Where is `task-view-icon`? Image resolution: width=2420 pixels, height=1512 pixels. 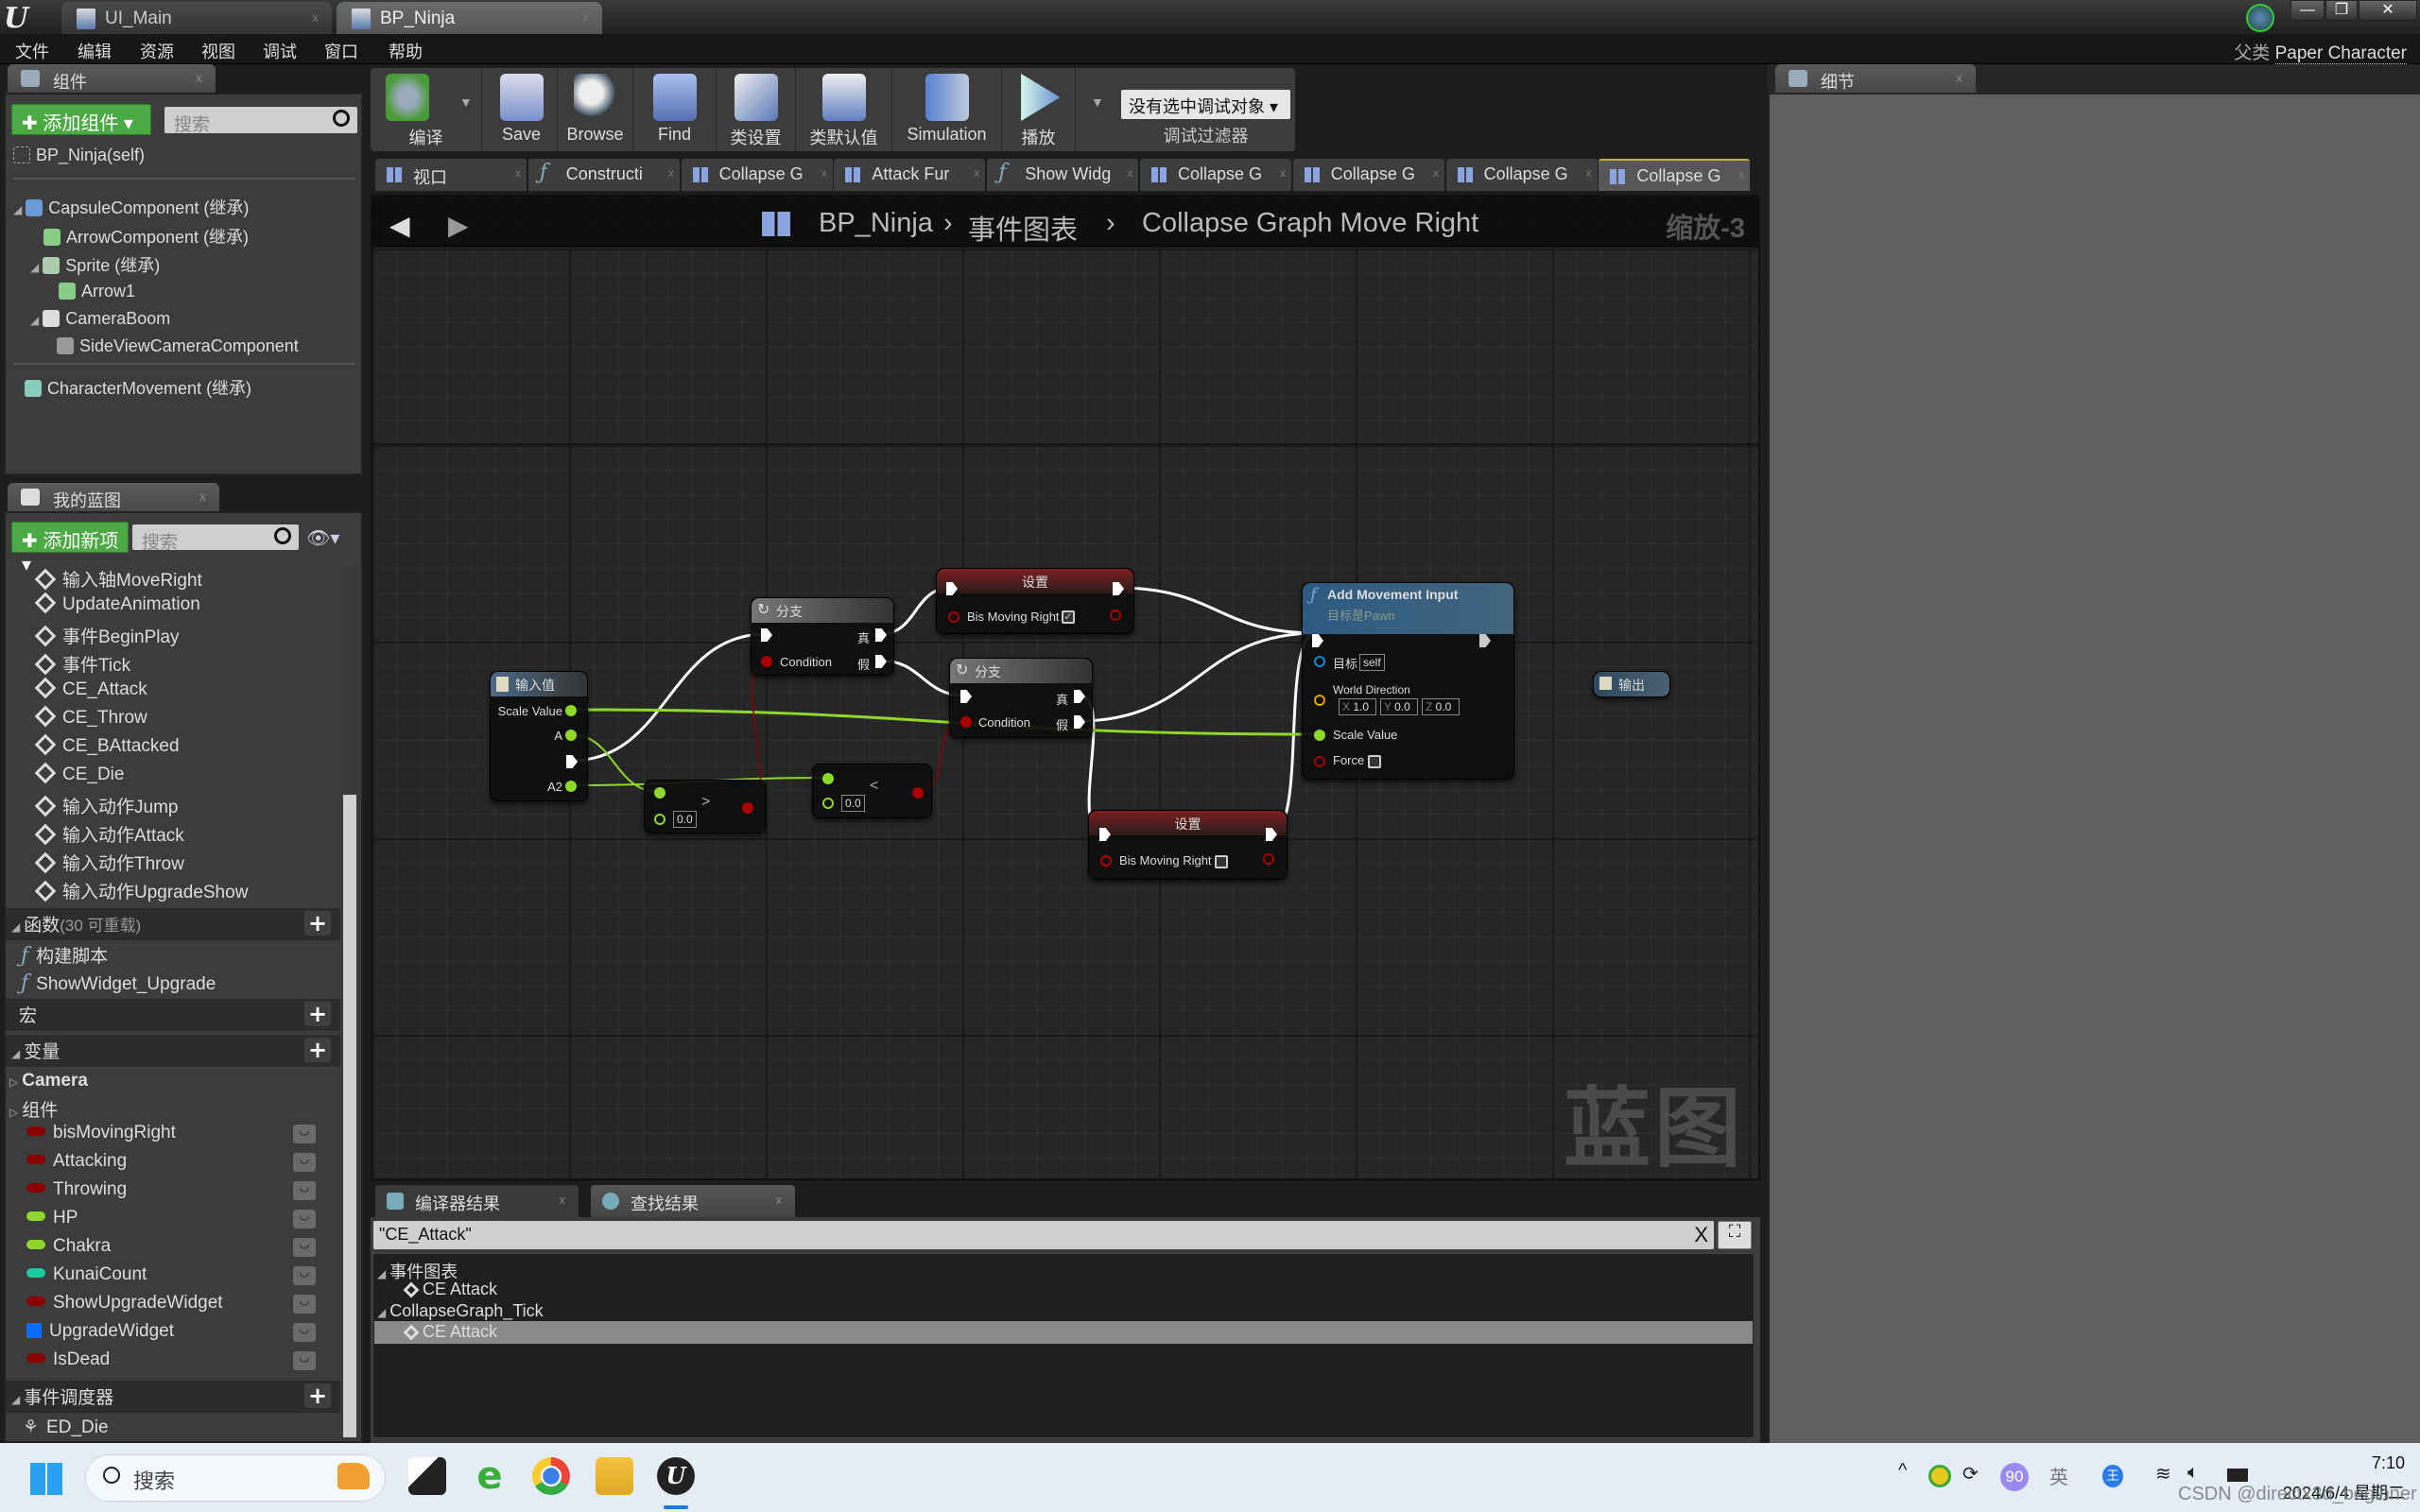 task-view-icon is located at coordinates (427, 1476).